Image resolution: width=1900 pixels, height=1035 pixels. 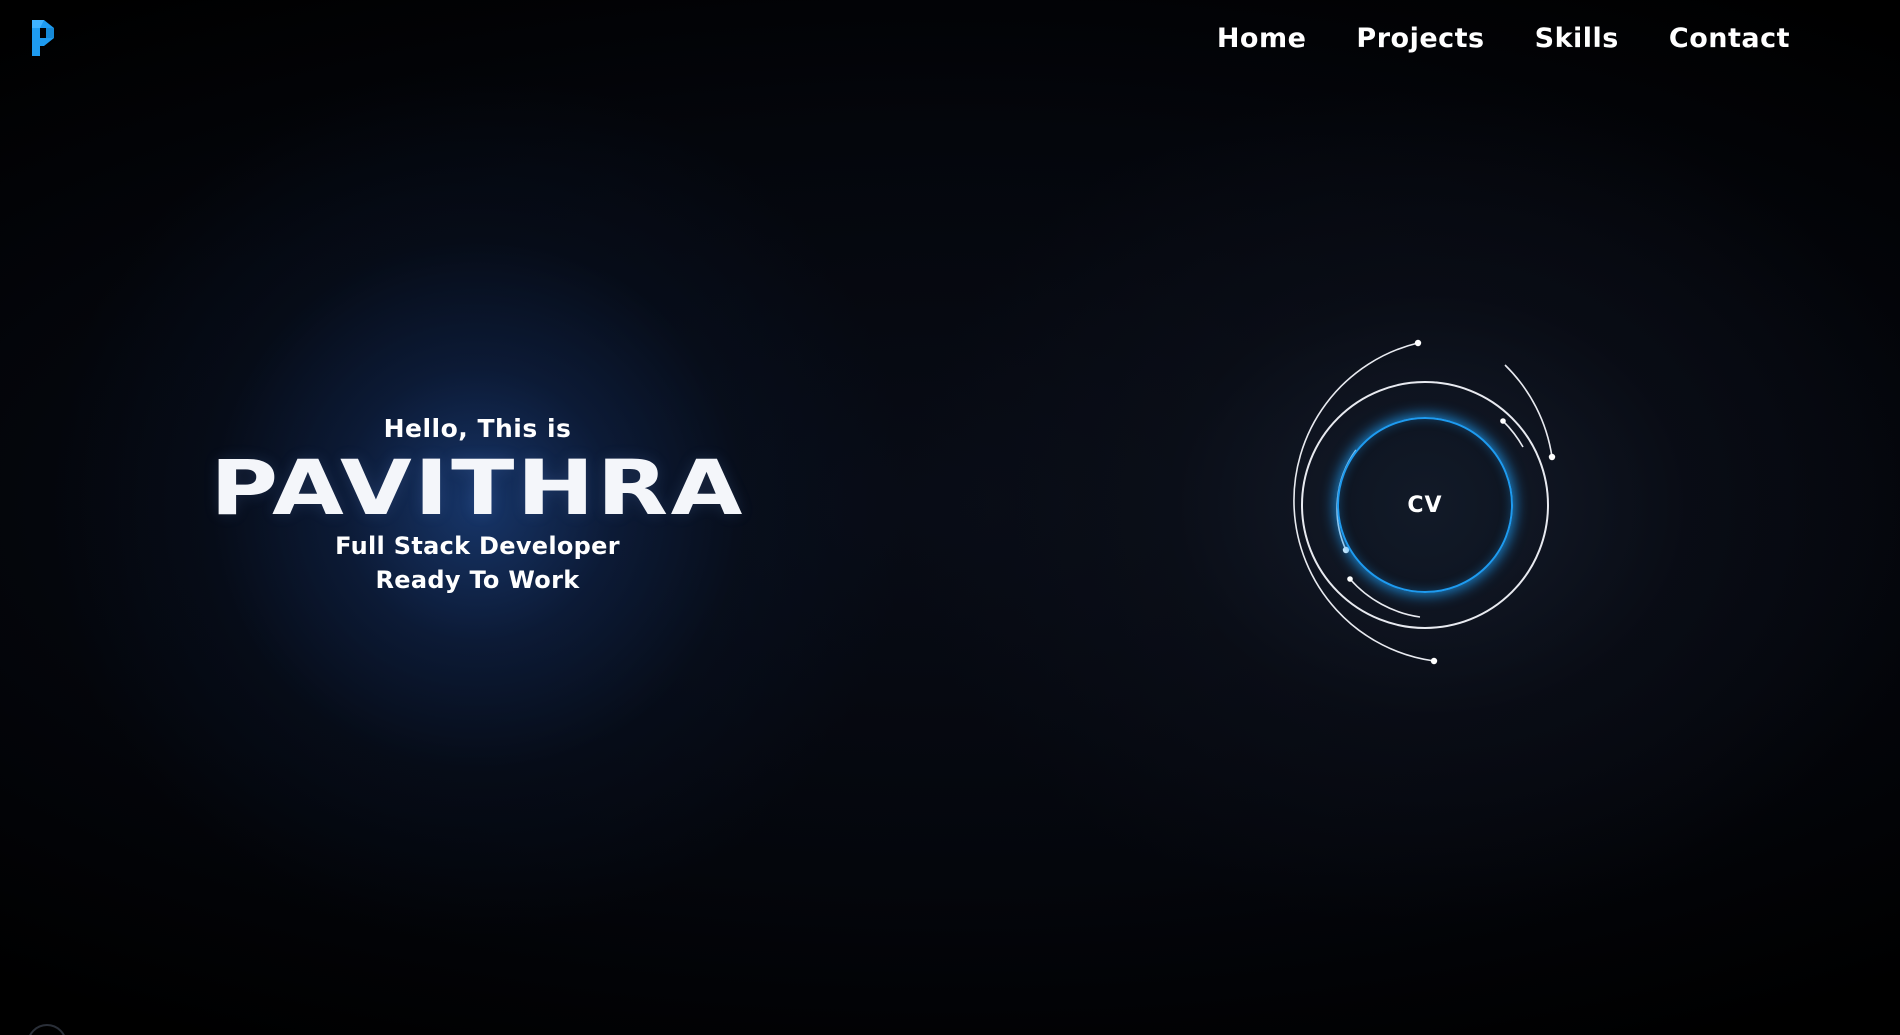 I want to click on nav-skills: Skills, so click(x=1577, y=38).